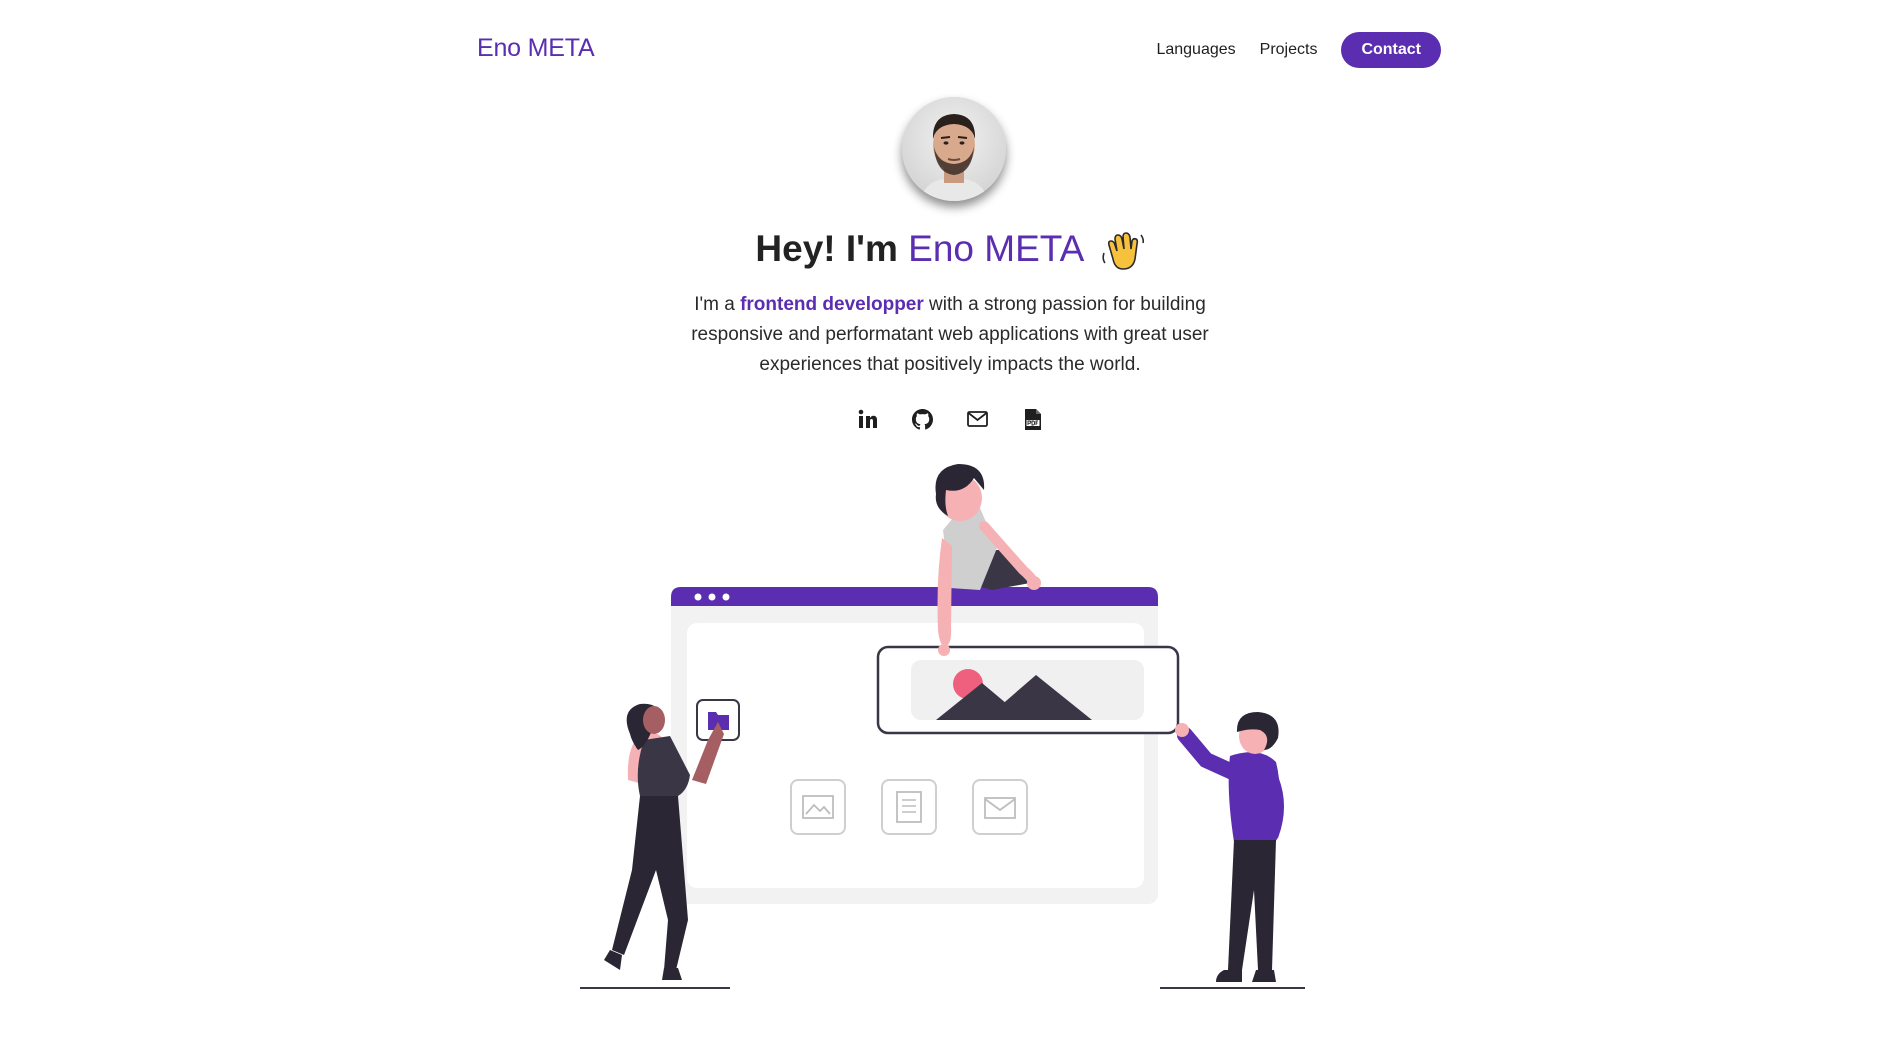  What do you see at coordinates (1122, 251) in the screenshot?
I see `waving-hand-icon` at bounding box center [1122, 251].